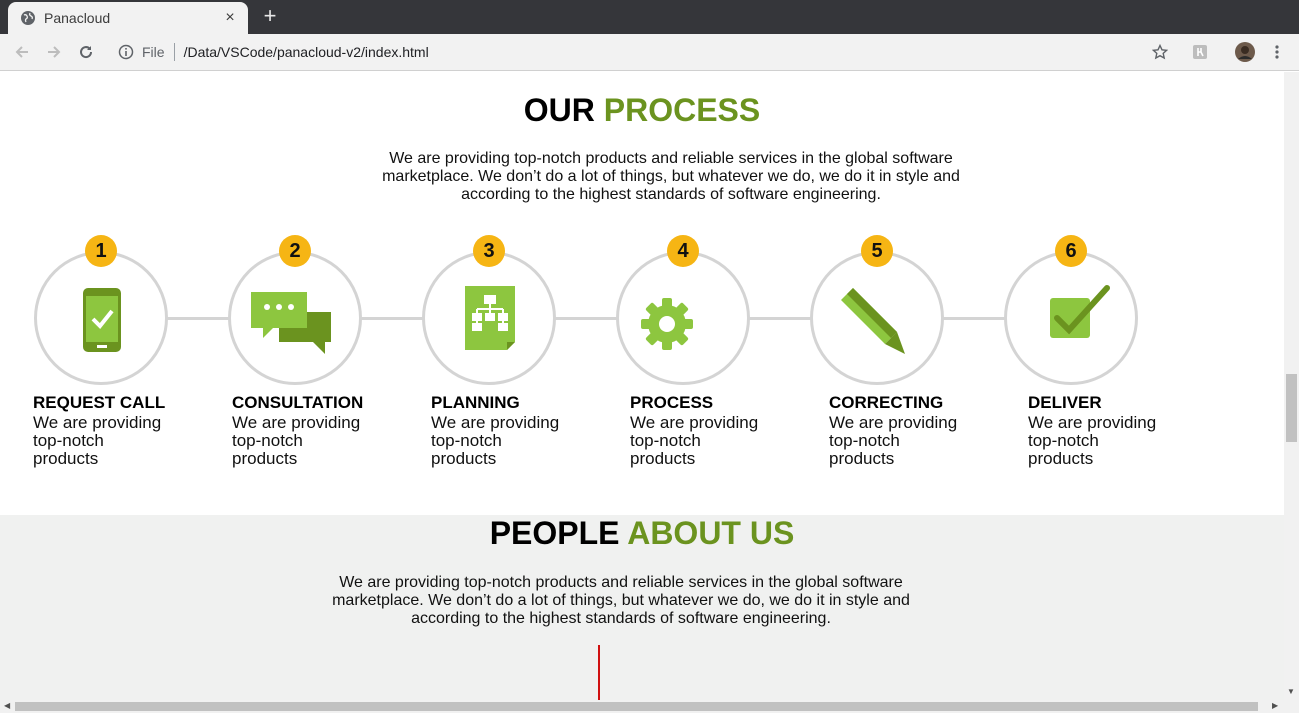 This screenshot has width=1299, height=713. I want to click on step-1-title: REQUEST CALL, so click(99, 402).